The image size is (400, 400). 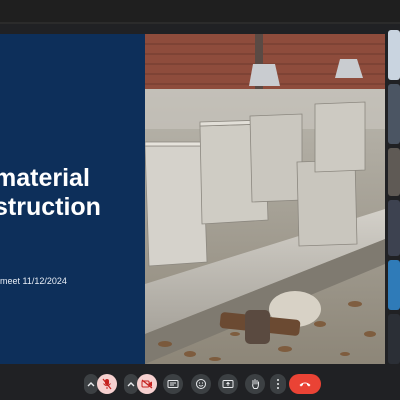 I want to click on more-options-icon, so click(x=278, y=384).